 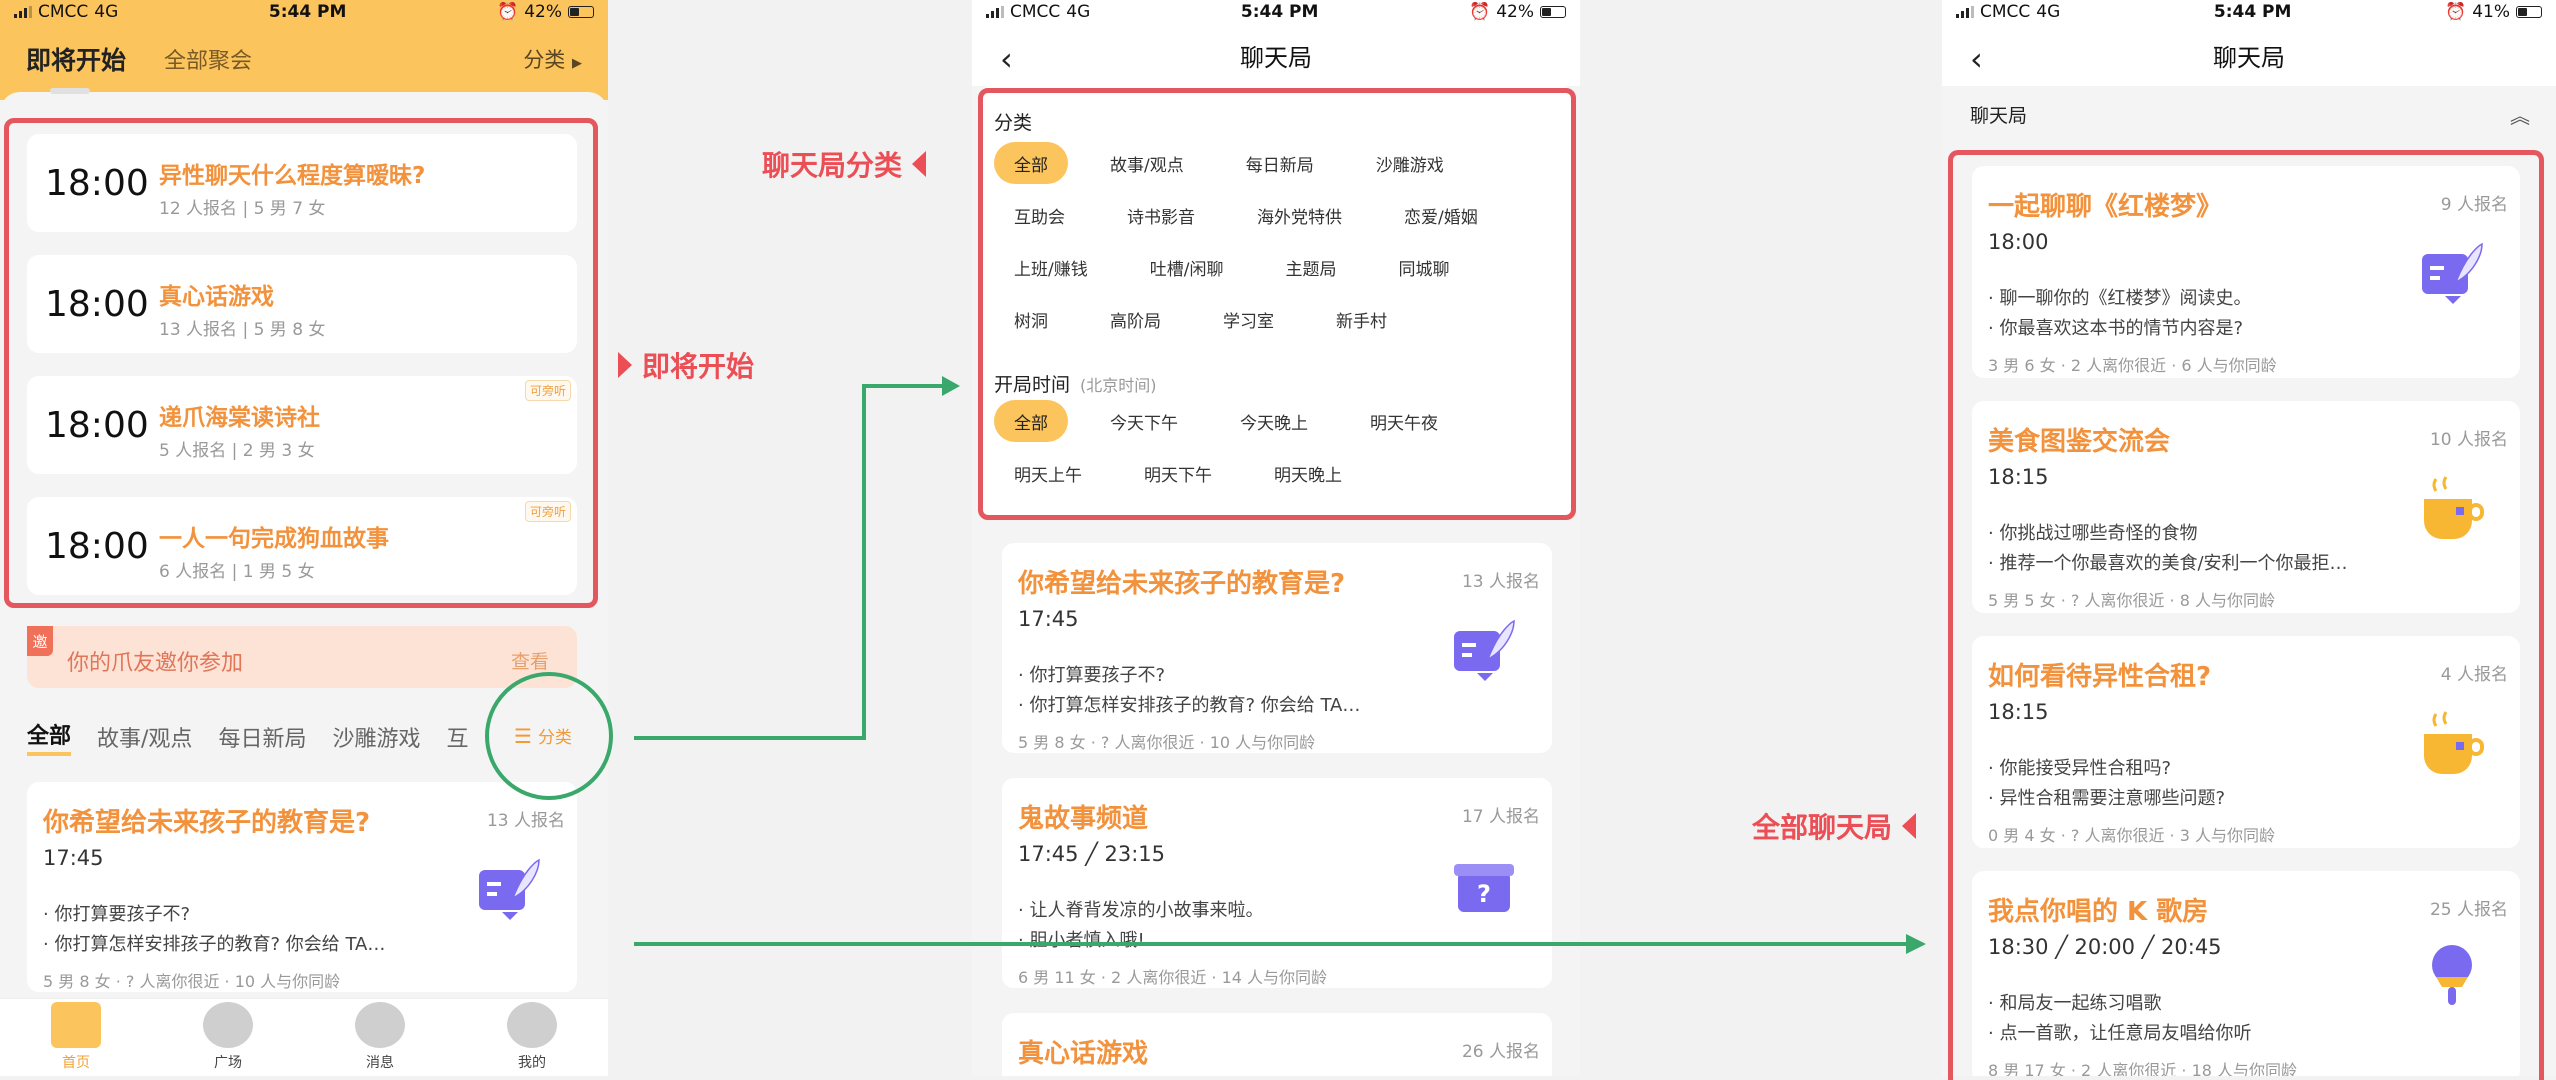 I want to click on signal-icon, so click(x=23, y=12).